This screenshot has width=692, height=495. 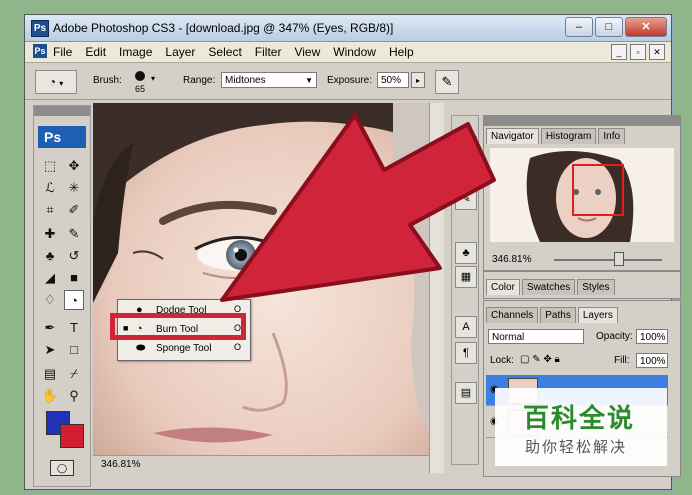 What do you see at coordinates (62, 468) in the screenshot?
I see `quick-mask-icon: ◯` at bounding box center [62, 468].